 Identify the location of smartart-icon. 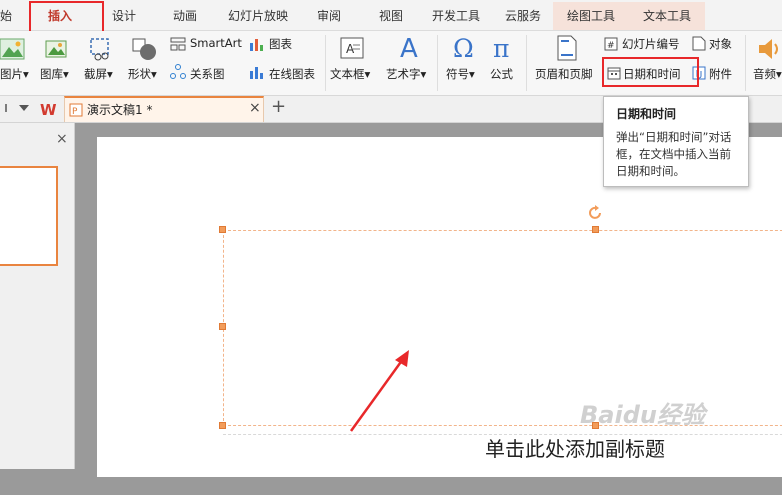
(178, 45).